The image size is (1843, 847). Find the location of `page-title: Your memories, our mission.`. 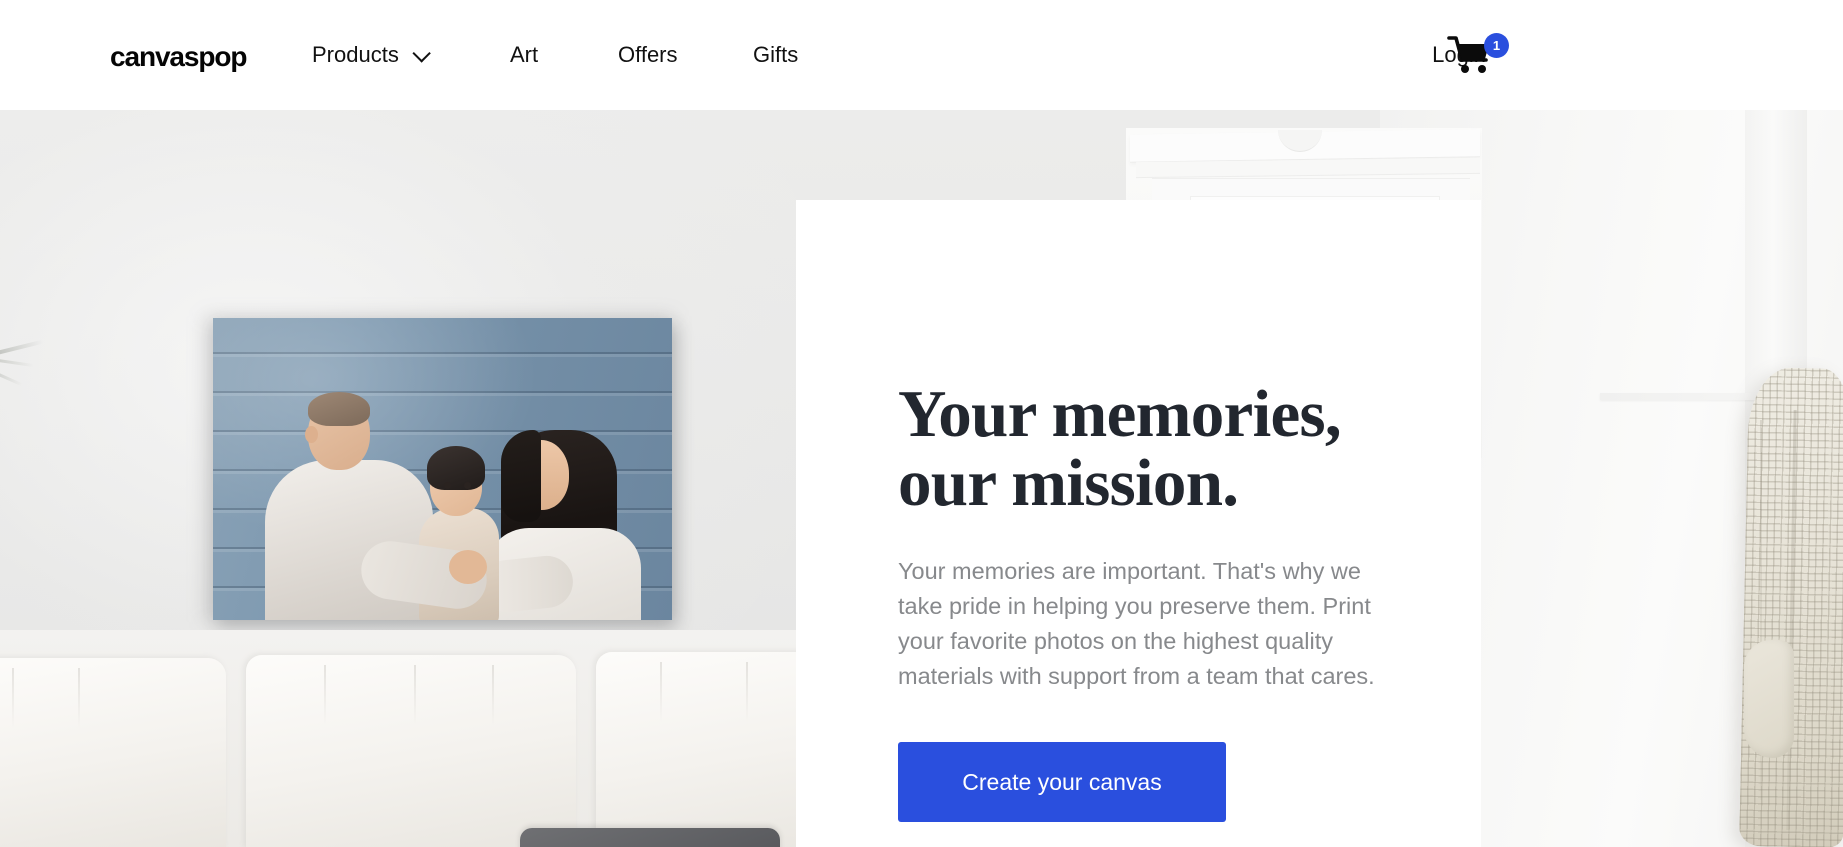

page-title: Your memories, our mission. is located at coordinates (1148, 448).